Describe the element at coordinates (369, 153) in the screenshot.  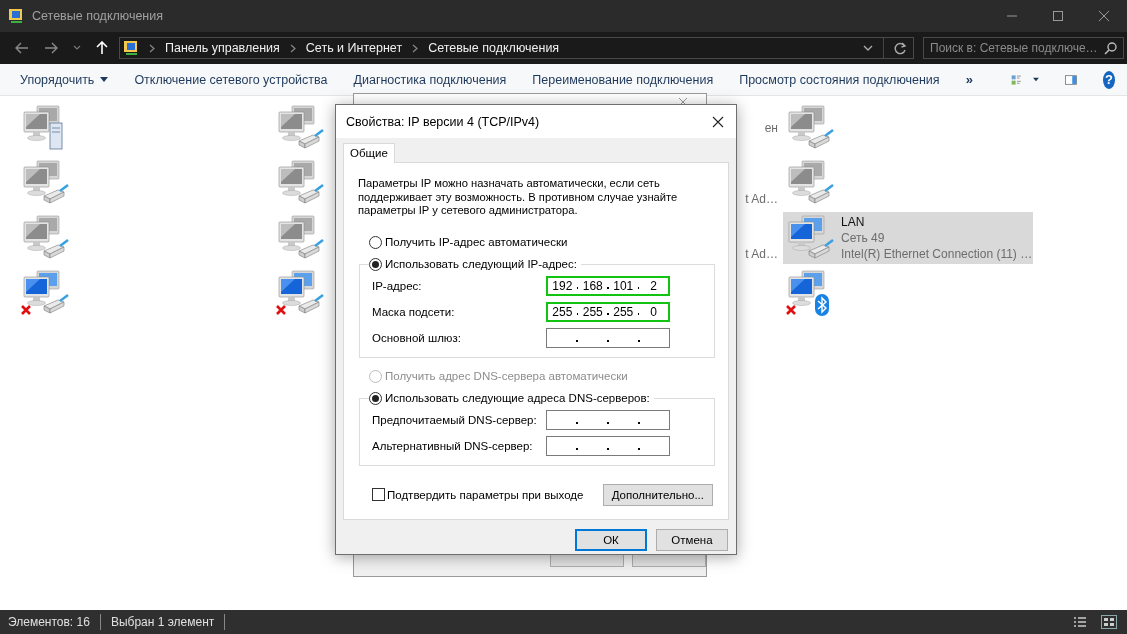
I see `tab: Общие` at that location.